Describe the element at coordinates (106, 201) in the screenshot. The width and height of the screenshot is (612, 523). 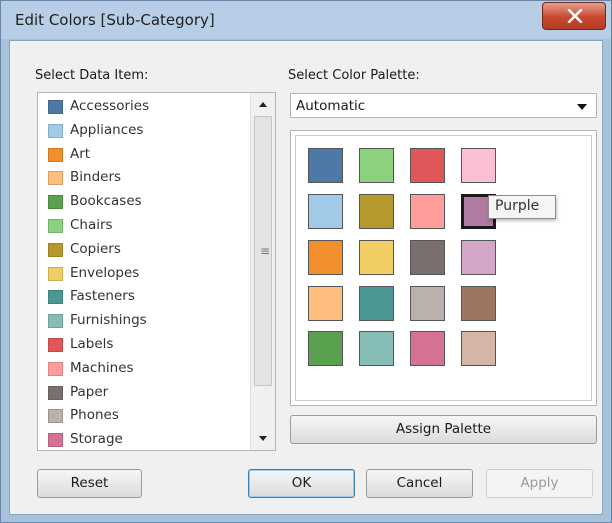
I see `list-item-label: Bookcases` at that location.